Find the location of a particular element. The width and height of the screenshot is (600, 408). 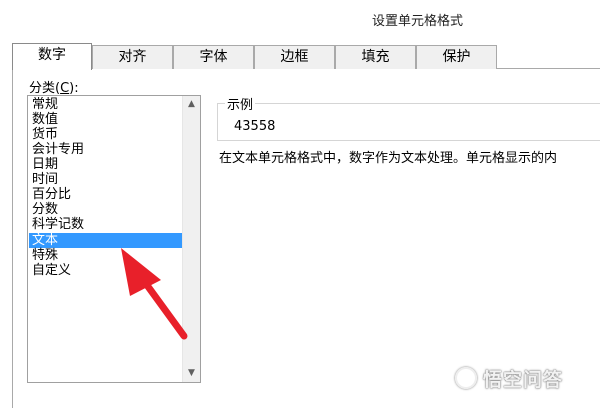

watermark: 悟空问答 is located at coordinates (525, 379).